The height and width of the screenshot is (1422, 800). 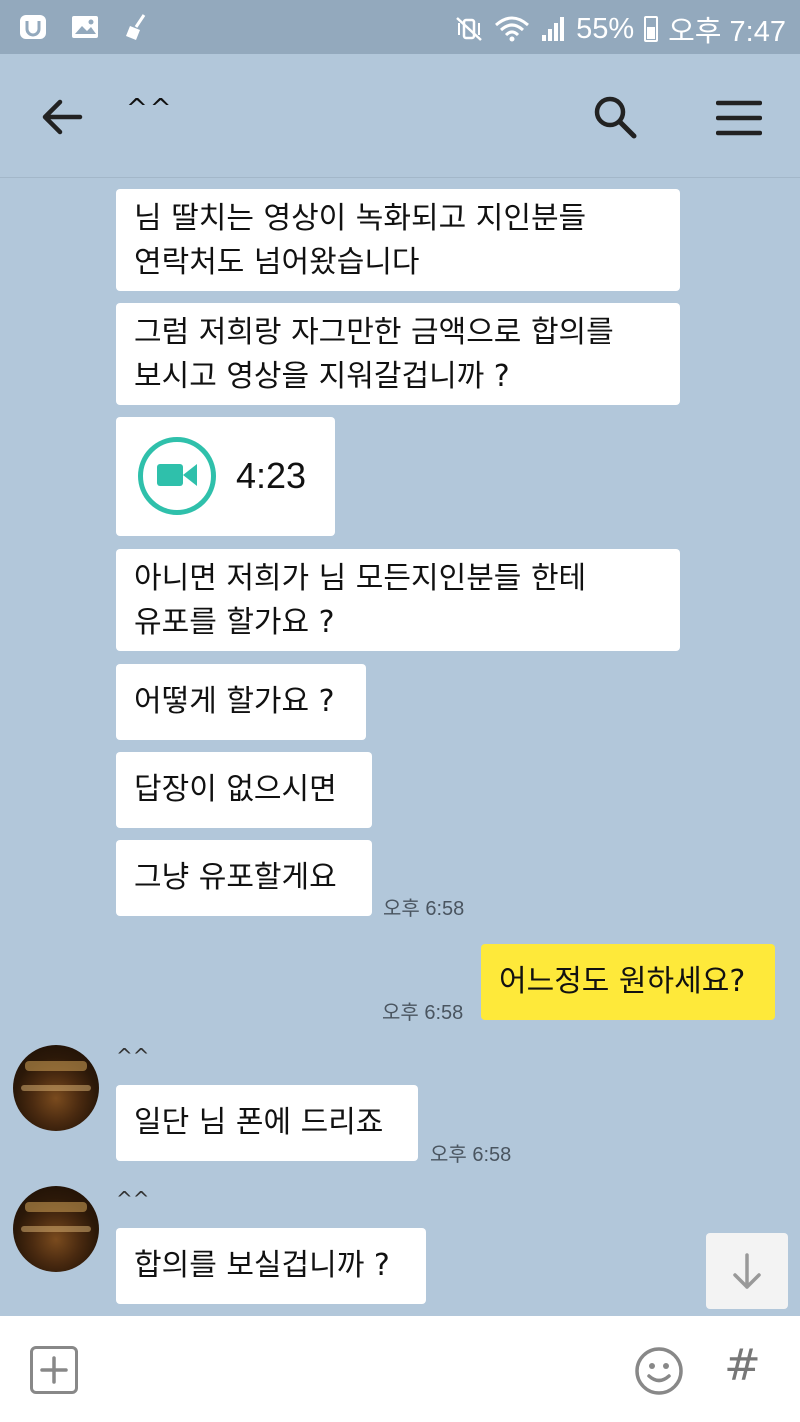 I want to click on video-duration: 4:23, so click(x=271, y=475).